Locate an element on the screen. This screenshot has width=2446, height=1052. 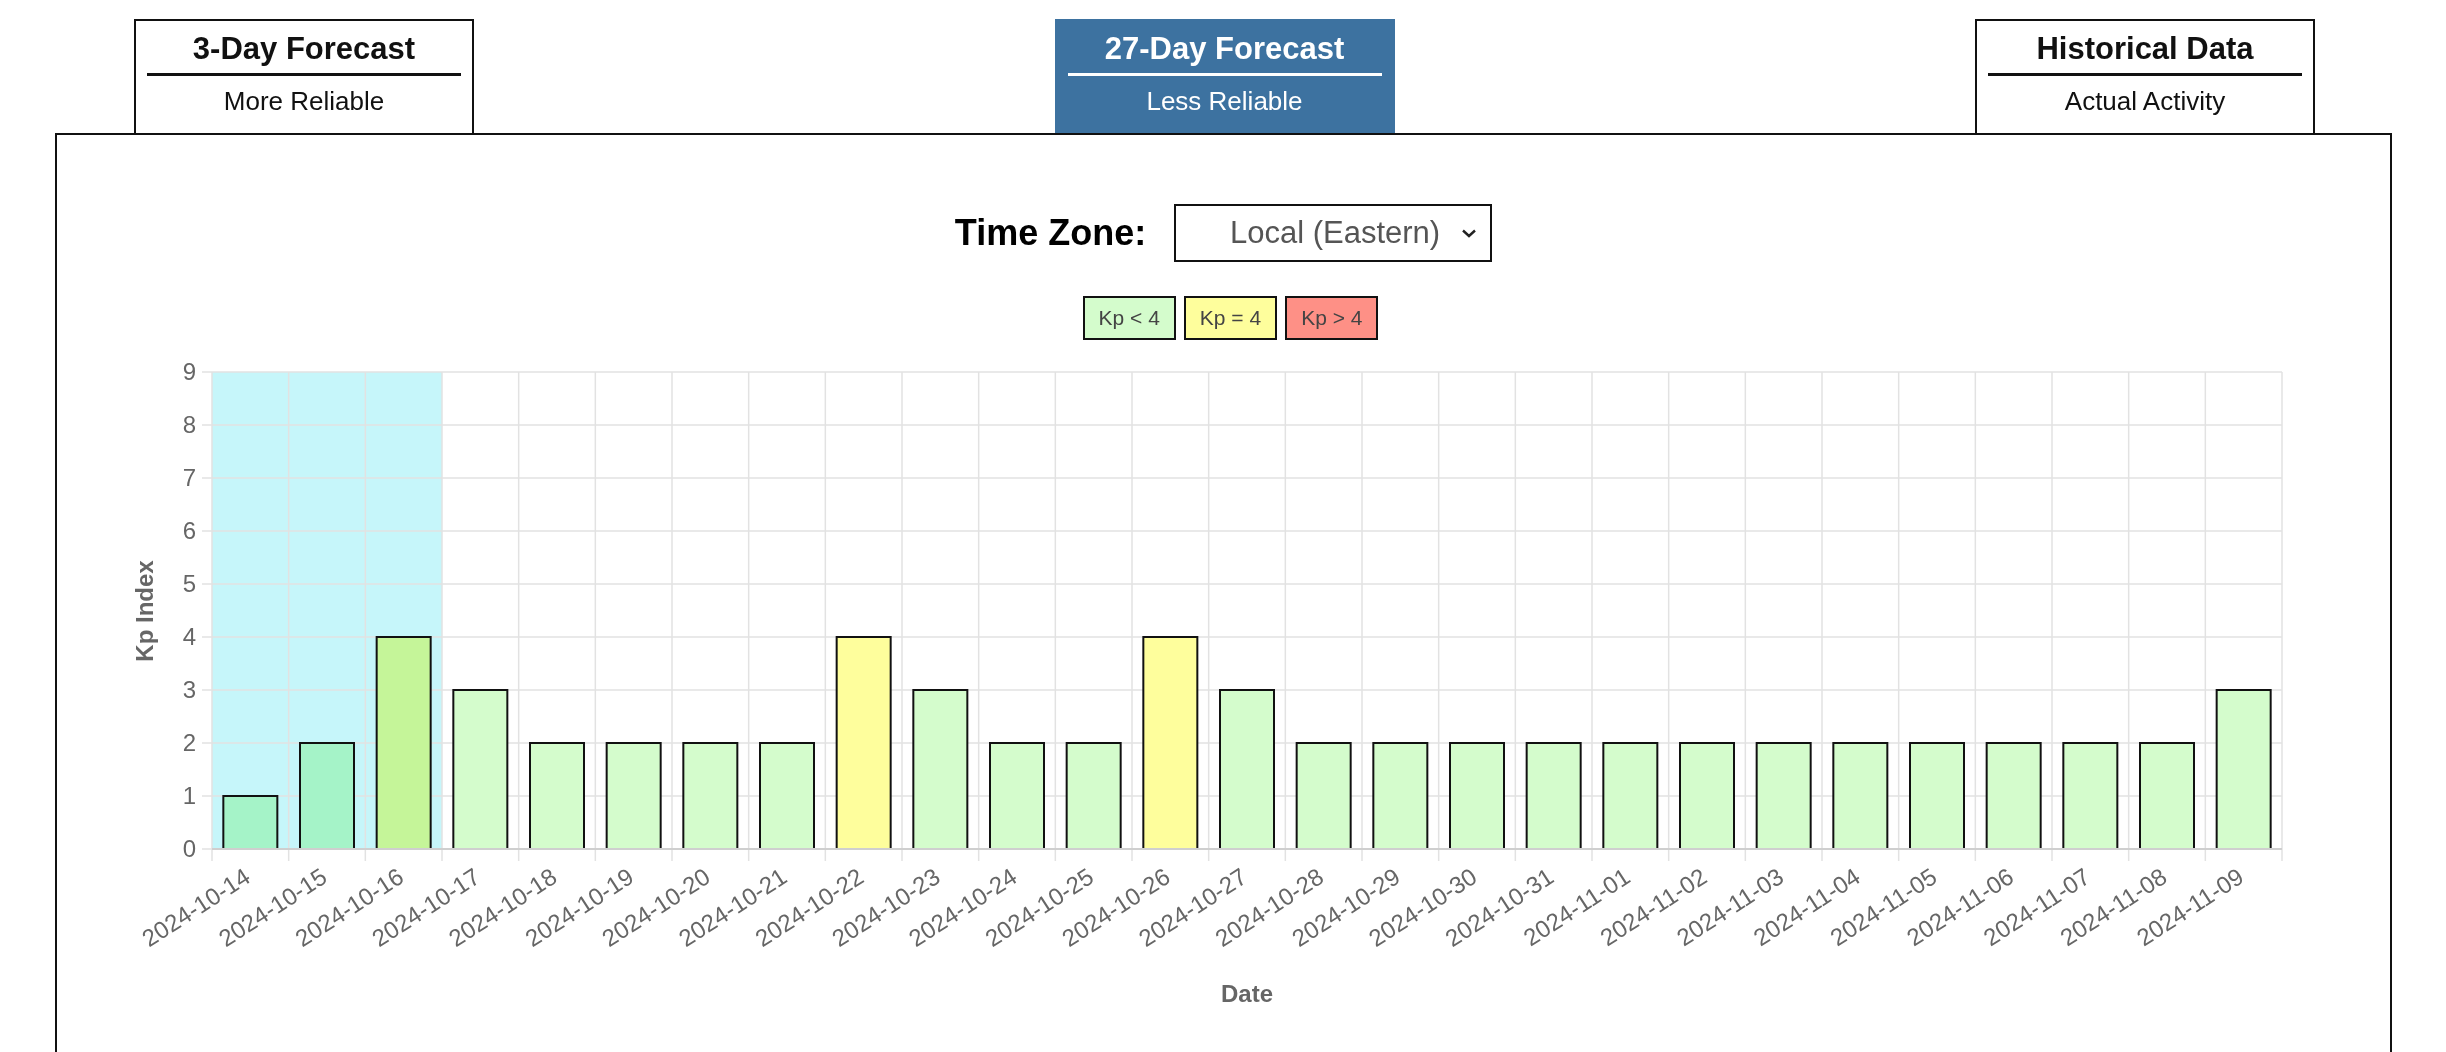
legend-item: Kp = 4 is located at coordinates (1230, 318).